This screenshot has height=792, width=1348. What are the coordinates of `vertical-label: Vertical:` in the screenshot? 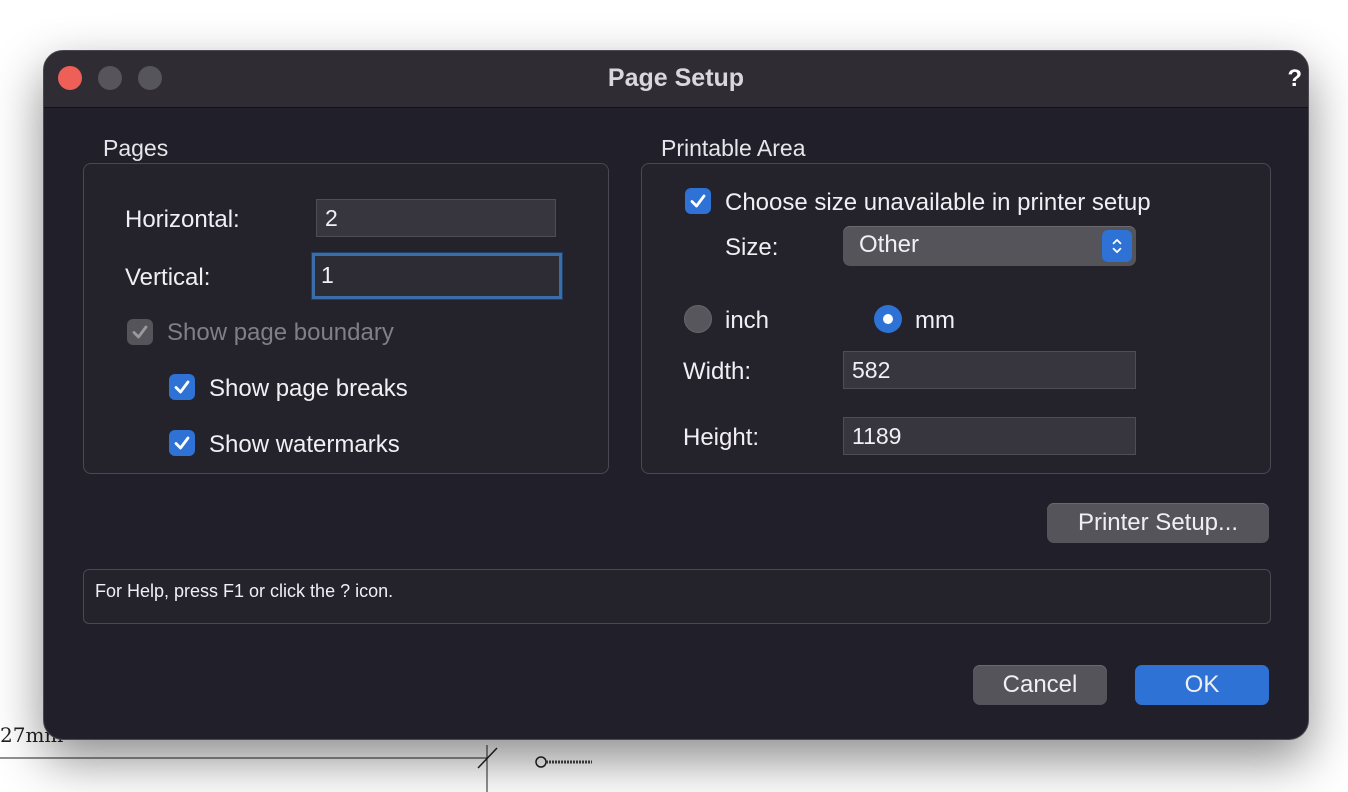 It's located at (168, 277).